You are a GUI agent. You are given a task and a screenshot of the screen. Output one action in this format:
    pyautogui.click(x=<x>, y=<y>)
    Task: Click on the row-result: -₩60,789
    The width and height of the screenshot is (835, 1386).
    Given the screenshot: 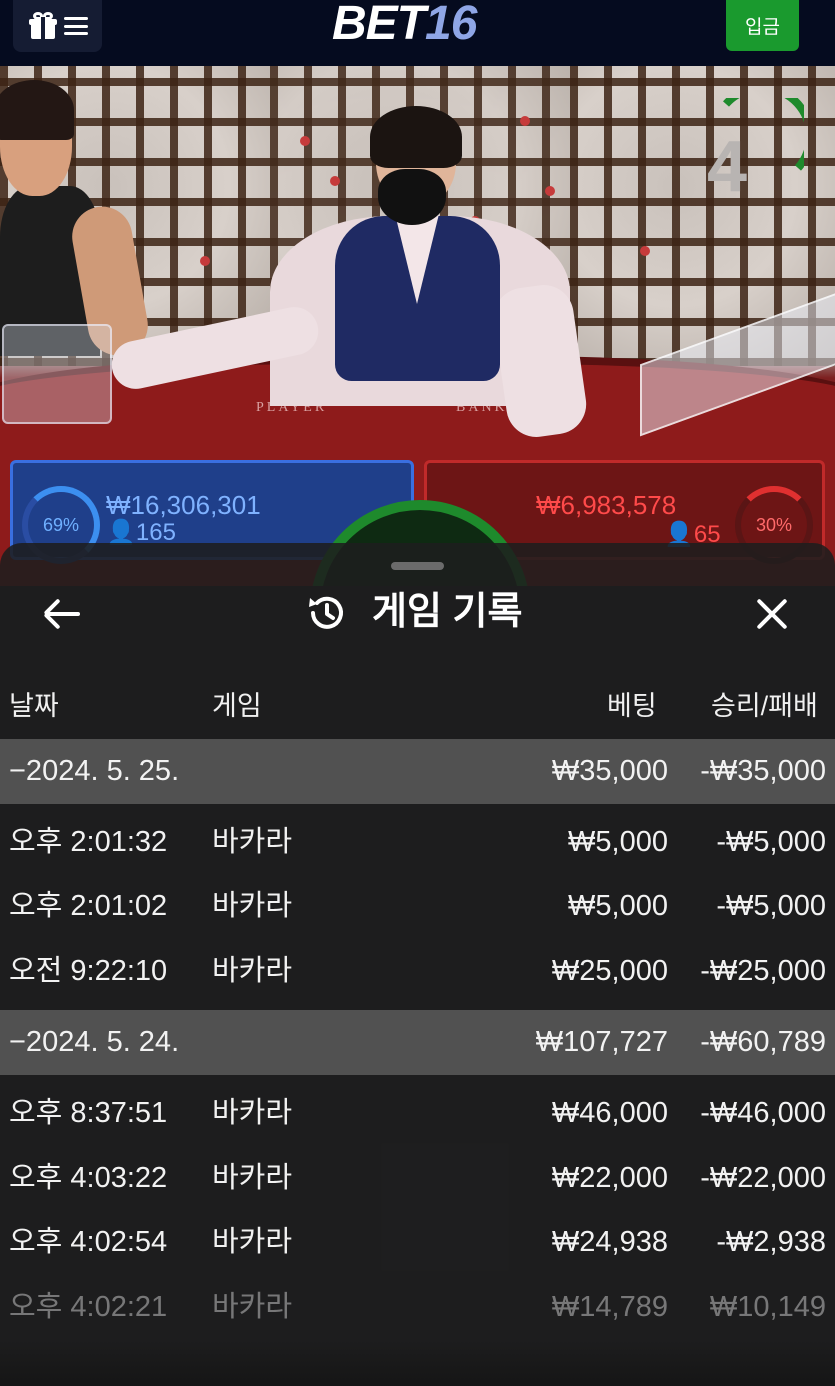 What is the action you would take?
    pyautogui.click(x=763, y=1042)
    